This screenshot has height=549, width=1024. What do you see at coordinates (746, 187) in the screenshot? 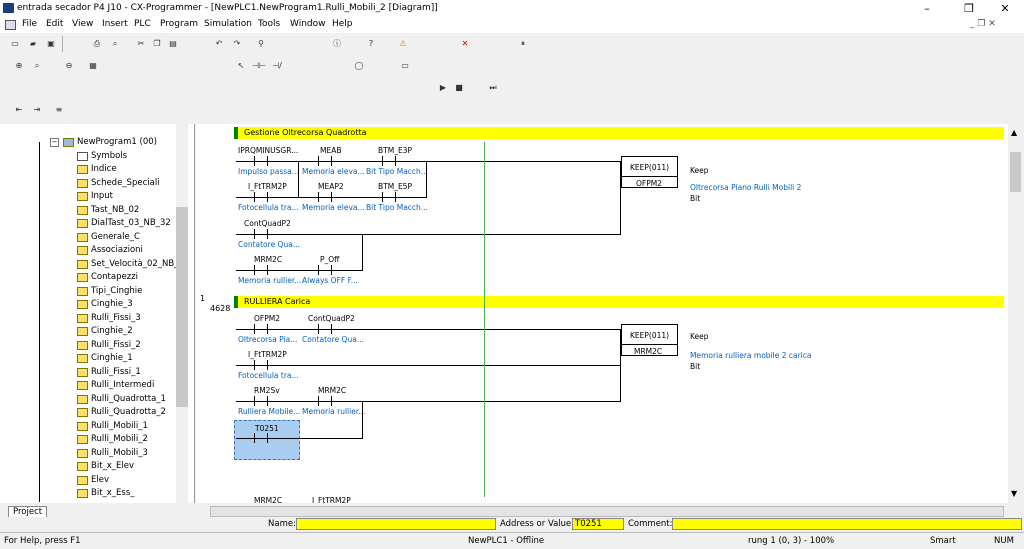
I see `operand-comment: Oltrecorsa Piano Rulli Mobili 2` at bounding box center [746, 187].